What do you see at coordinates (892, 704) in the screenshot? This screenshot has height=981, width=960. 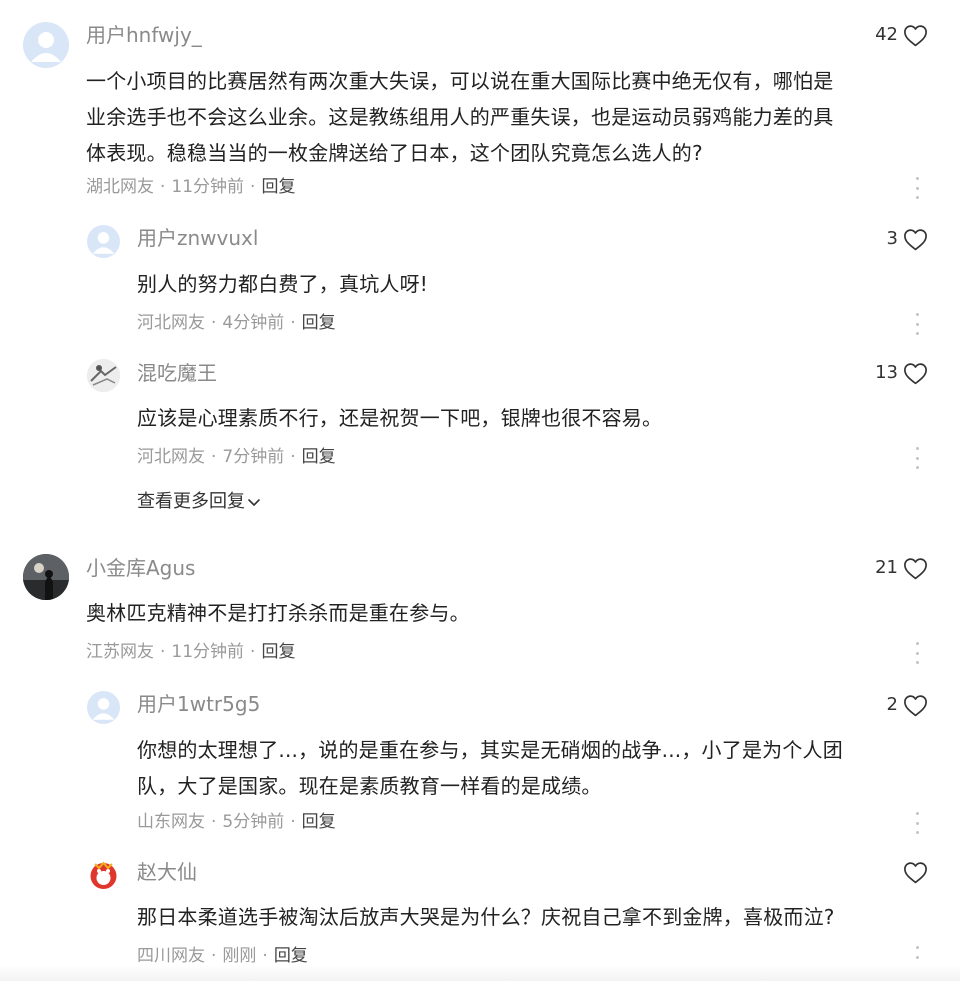 I see `like-count: 2` at bounding box center [892, 704].